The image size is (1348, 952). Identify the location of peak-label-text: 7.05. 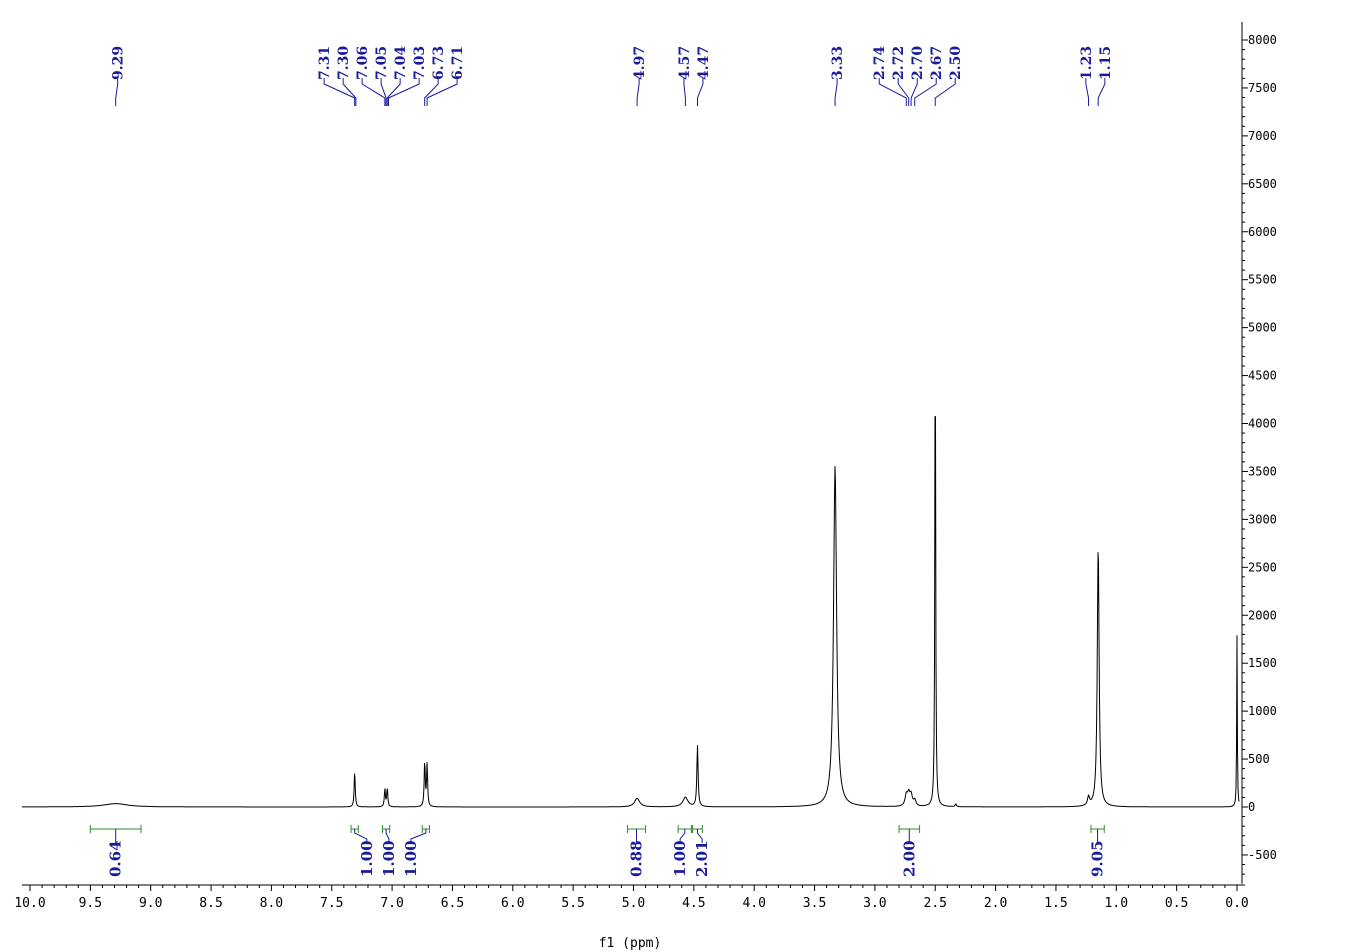
(382, 63).